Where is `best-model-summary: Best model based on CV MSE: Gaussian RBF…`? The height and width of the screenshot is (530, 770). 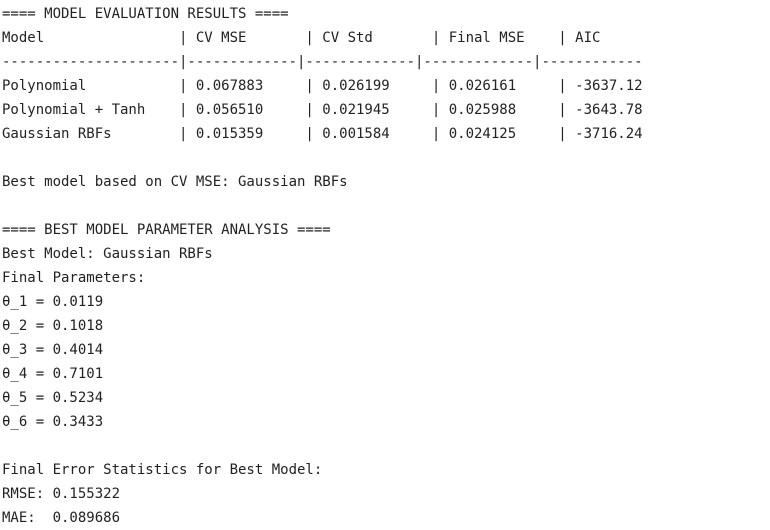 best-model-summary: Best model based on CV MSE: Gaussian RBF… is located at coordinates (175, 182).